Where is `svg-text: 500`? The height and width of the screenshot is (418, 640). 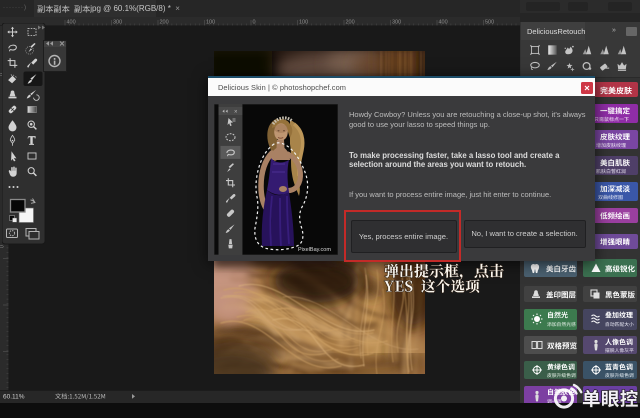 svg-text: 500 is located at coordinates (489, 23).